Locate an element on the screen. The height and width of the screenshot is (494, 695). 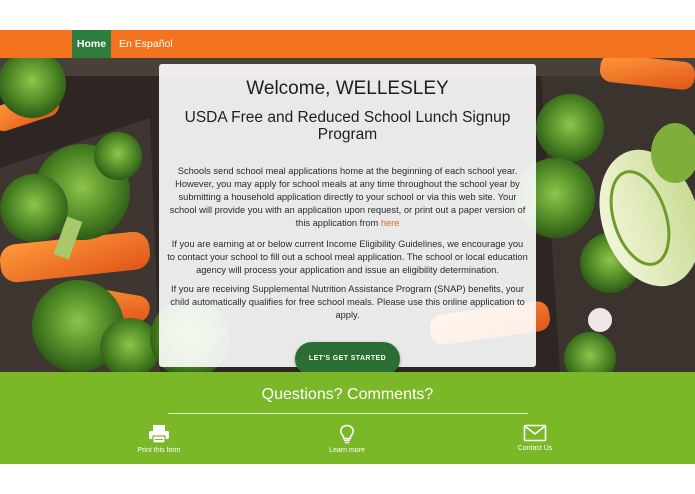
nav-spanish-link: En Español is located at coordinates (146, 44).